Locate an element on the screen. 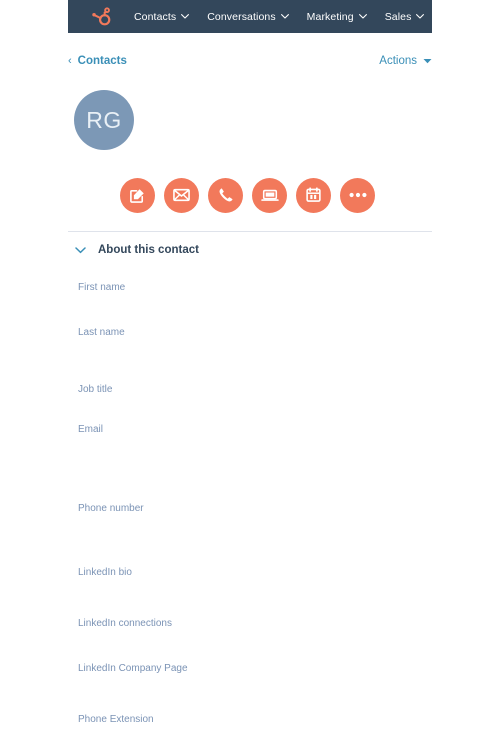  ellipsis-icon is located at coordinates (358, 195).